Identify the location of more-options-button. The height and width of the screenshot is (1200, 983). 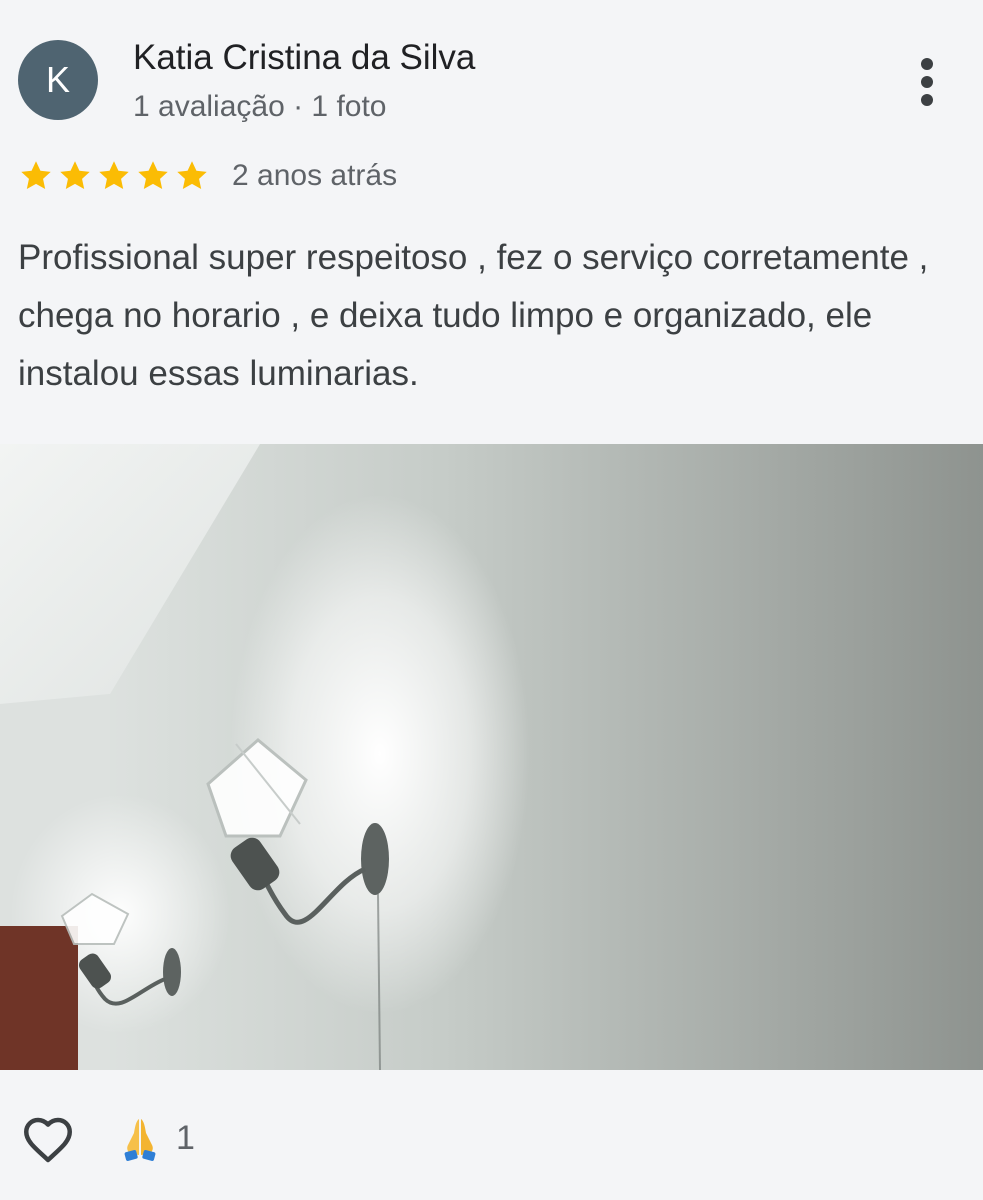
(927, 82).